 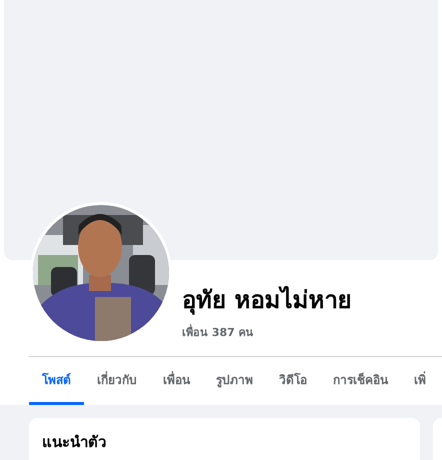 What do you see at coordinates (56, 381) in the screenshot?
I see `profile-tab: โพสต์` at bounding box center [56, 381].